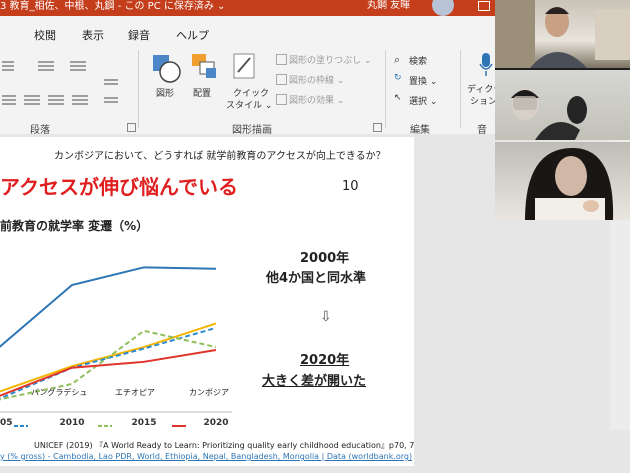 This screenshot has height=473, width=630. Describe the element at coordinates (135, 392) in the screenshot. I see `legend-label: エチオピア` at that location.